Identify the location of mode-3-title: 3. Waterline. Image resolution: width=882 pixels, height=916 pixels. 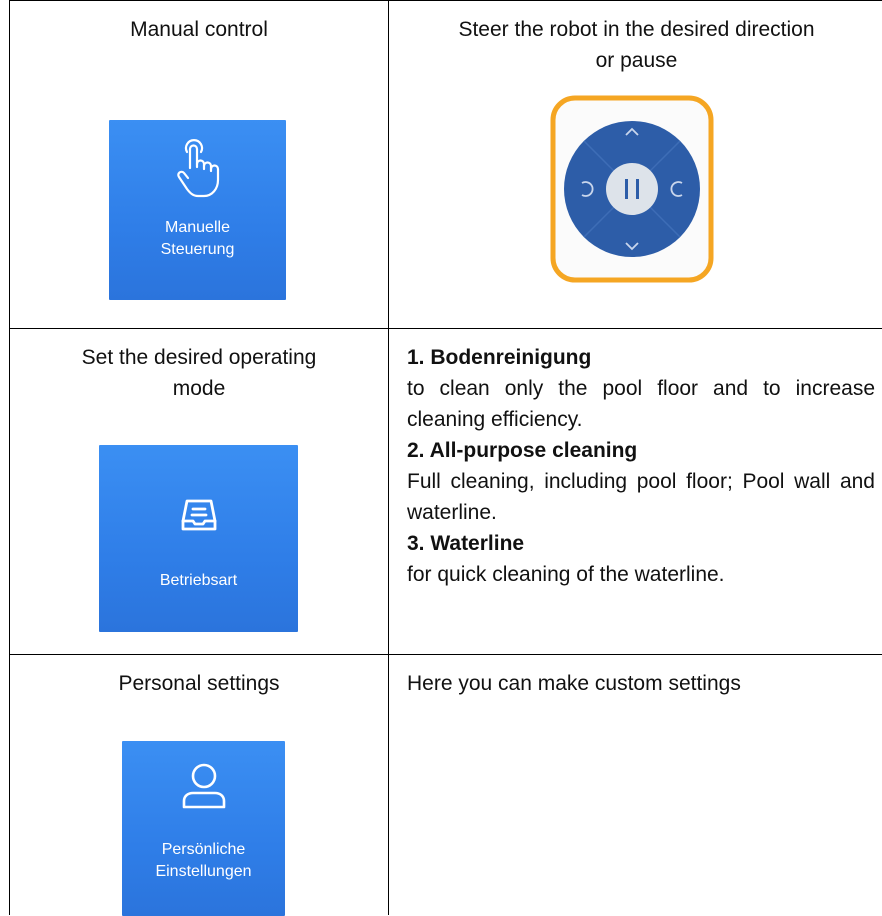
(466, 543).